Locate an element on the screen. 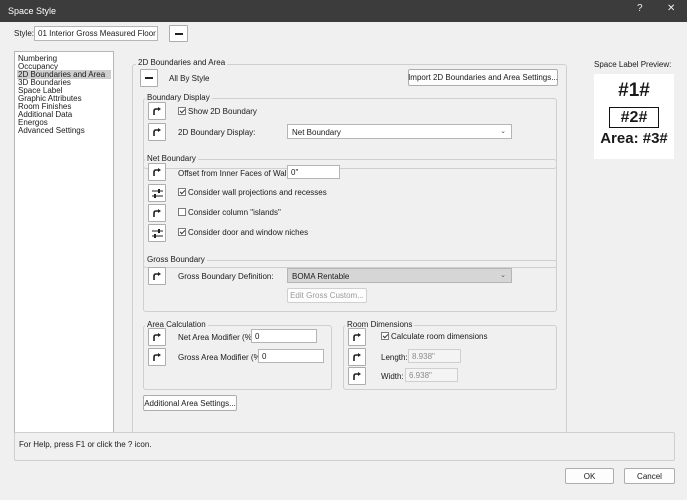 Image resolution: width=687 pixels, height=500 pixels. show-boundary-override-button is located at coordinates (157, 111).